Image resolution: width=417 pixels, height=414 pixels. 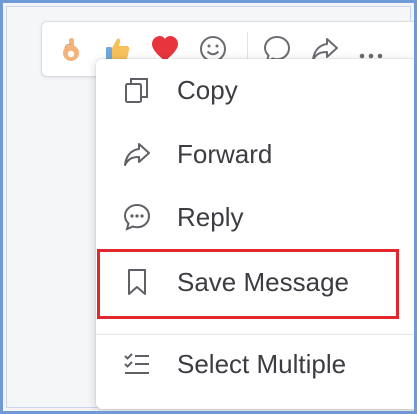 I want to click on copy-icon, so click(x=137, y=90).